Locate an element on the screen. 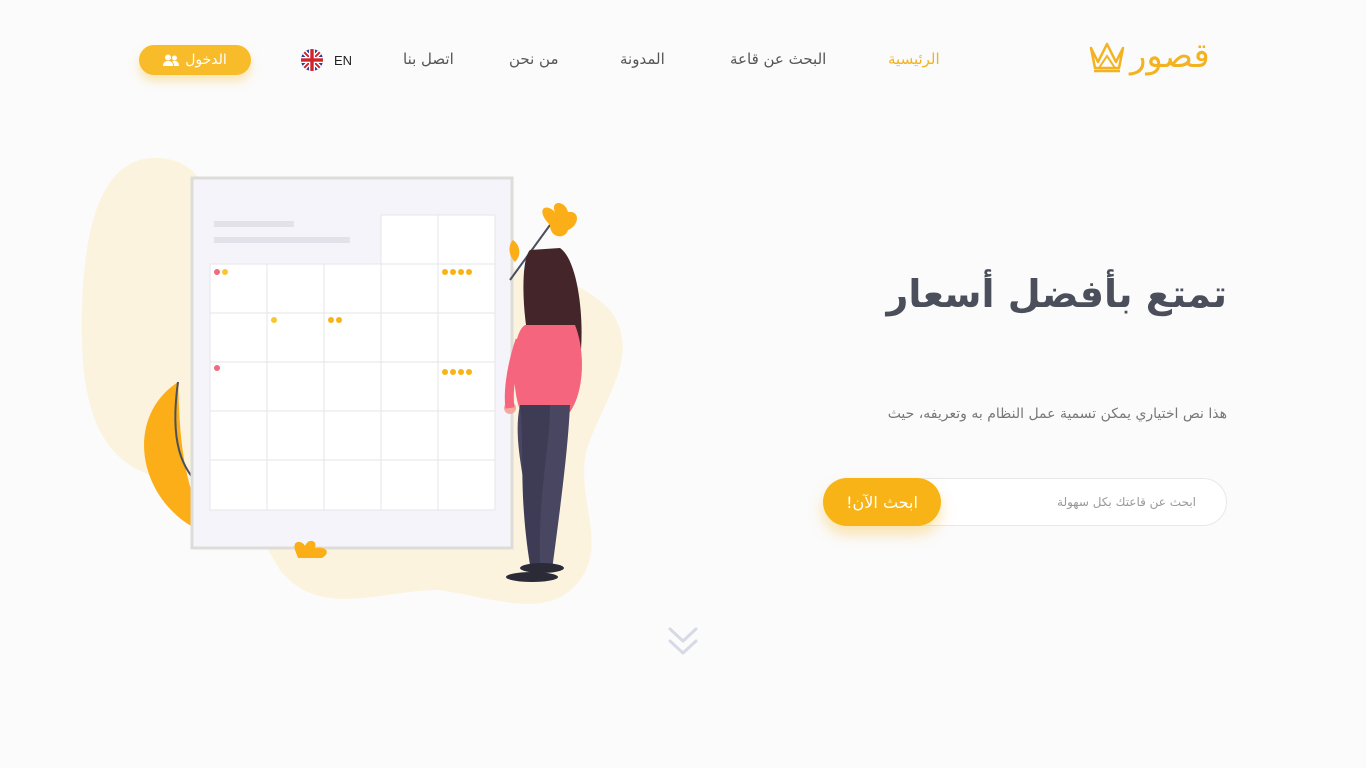 The image size is (1366, 768). login-label: الدخول is located at coordinates (206, 60).